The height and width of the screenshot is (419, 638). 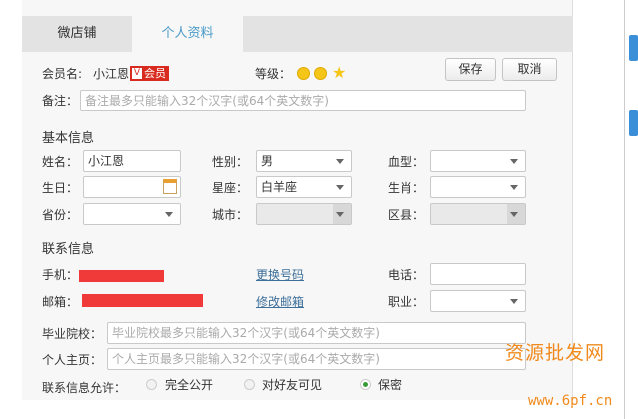 What do you see at coordinates (60, 302) in the screenshot?
I see `email-label: 邮箱：` at bounding box center [60, 302].